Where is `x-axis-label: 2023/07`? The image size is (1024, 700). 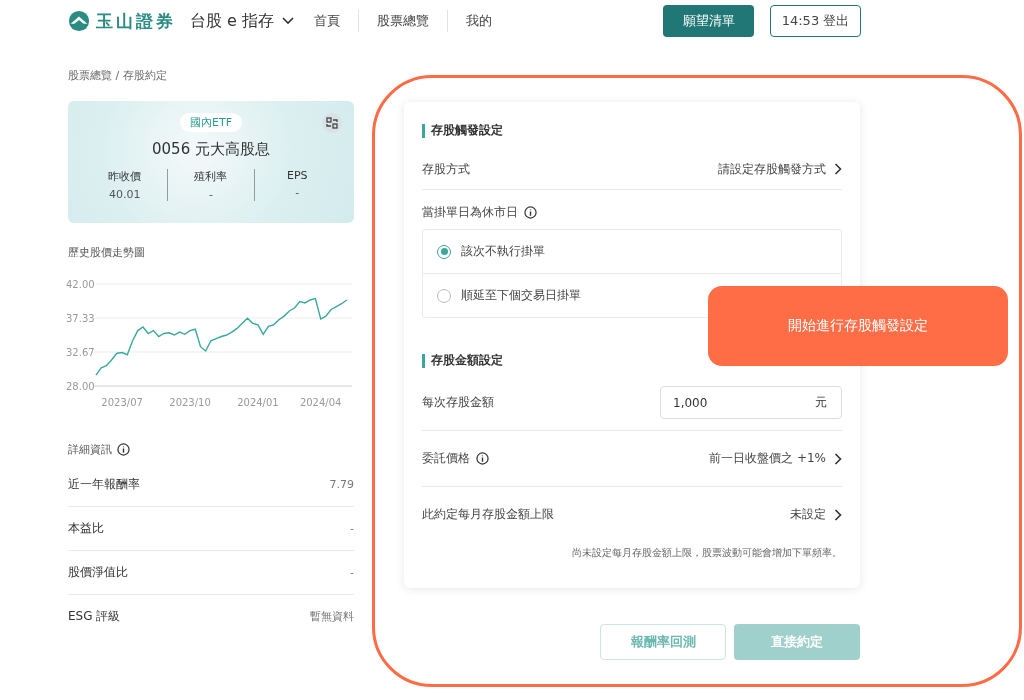 x-axis-label: 2023/07 is located at coordinates (122, 402).